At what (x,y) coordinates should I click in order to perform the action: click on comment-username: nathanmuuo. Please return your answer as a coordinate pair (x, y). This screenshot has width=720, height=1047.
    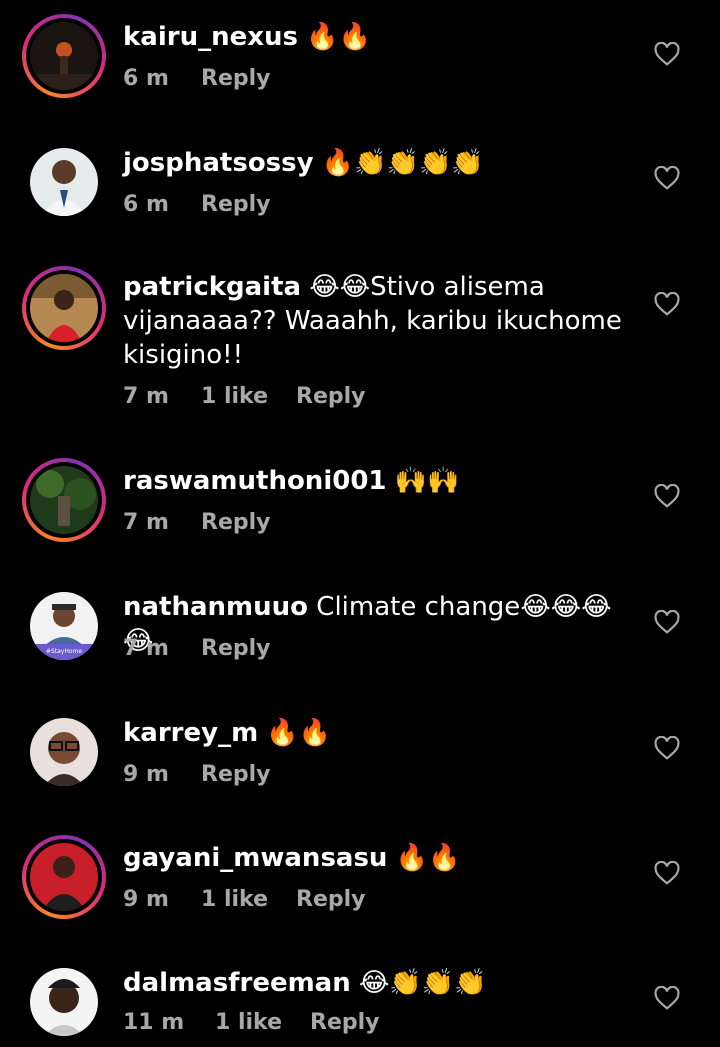
    Looking at the image, I should click on (215, 607).